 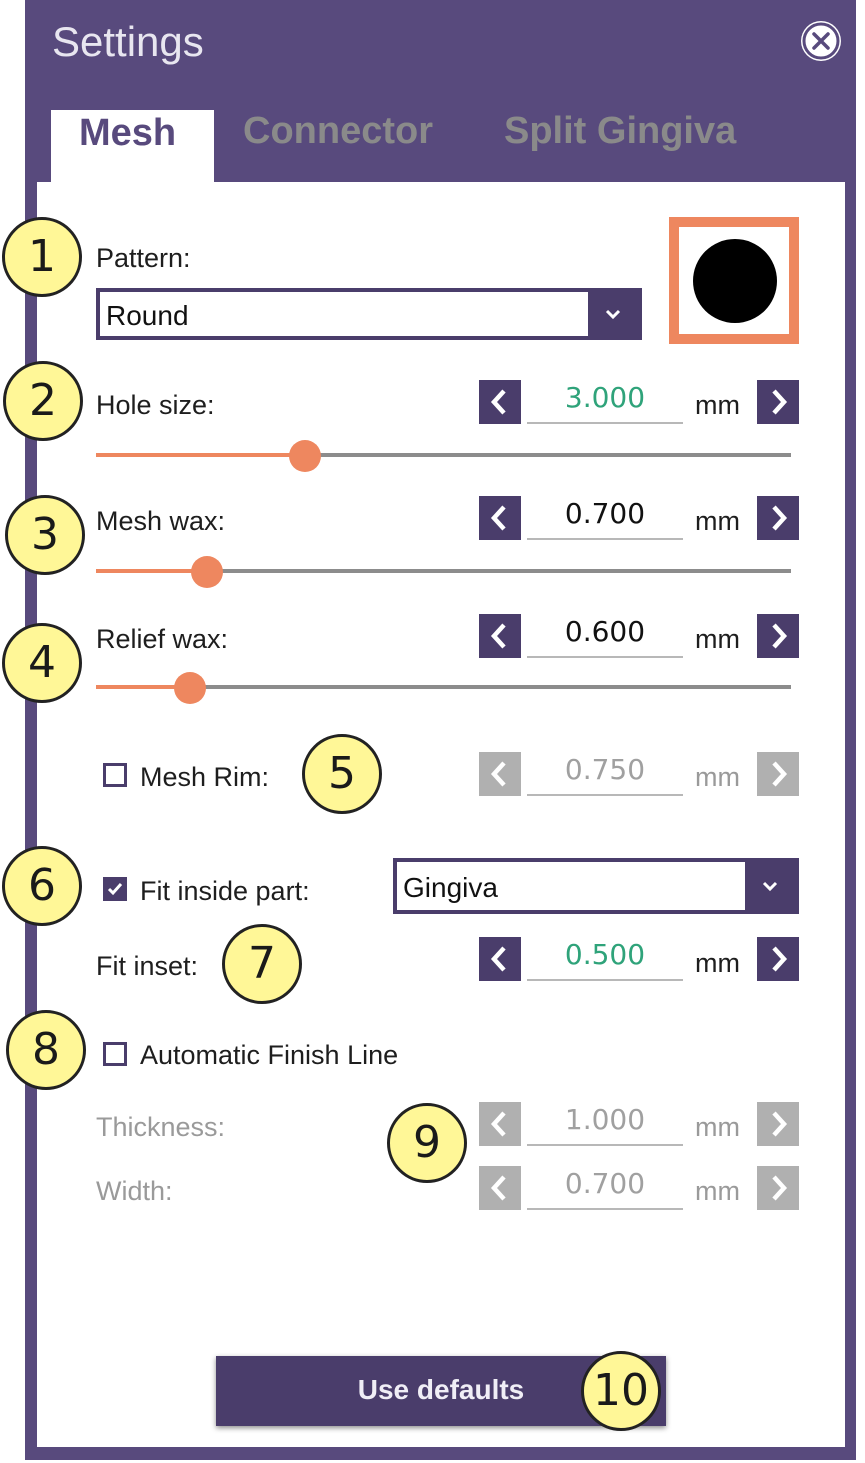 I want to click on fit-inset-decrement-button, so click(x=500, y=959).